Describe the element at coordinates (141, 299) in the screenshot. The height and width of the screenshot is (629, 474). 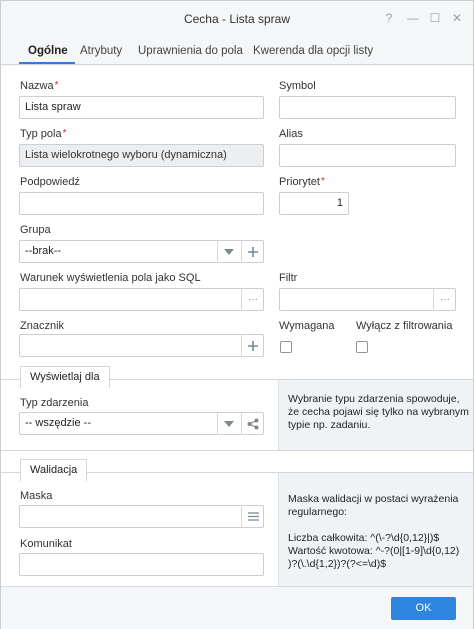
I see `warunek-input` at that location.